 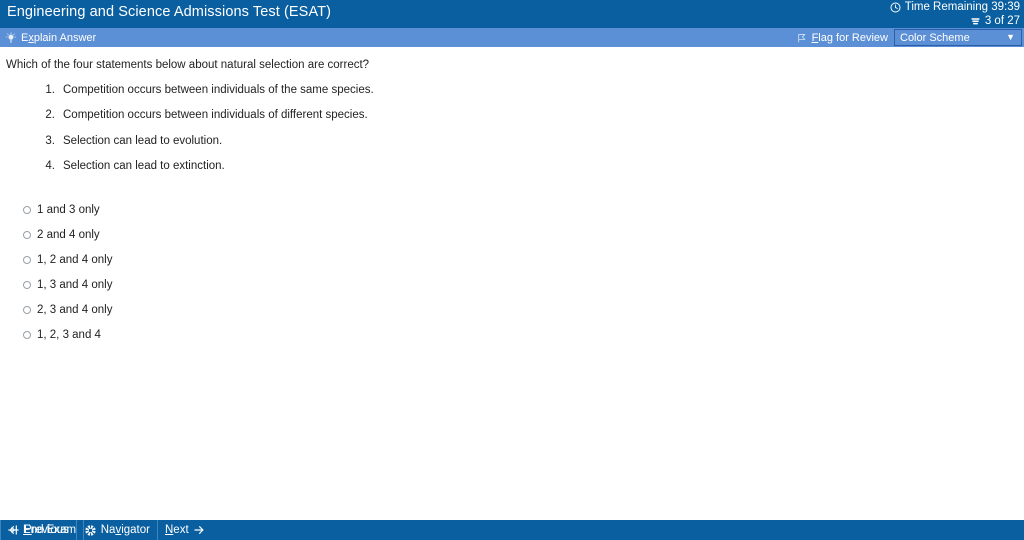 I want to click on footer-toolbar: End Exam Previous Navigator Next, so click(x=512, y=530).